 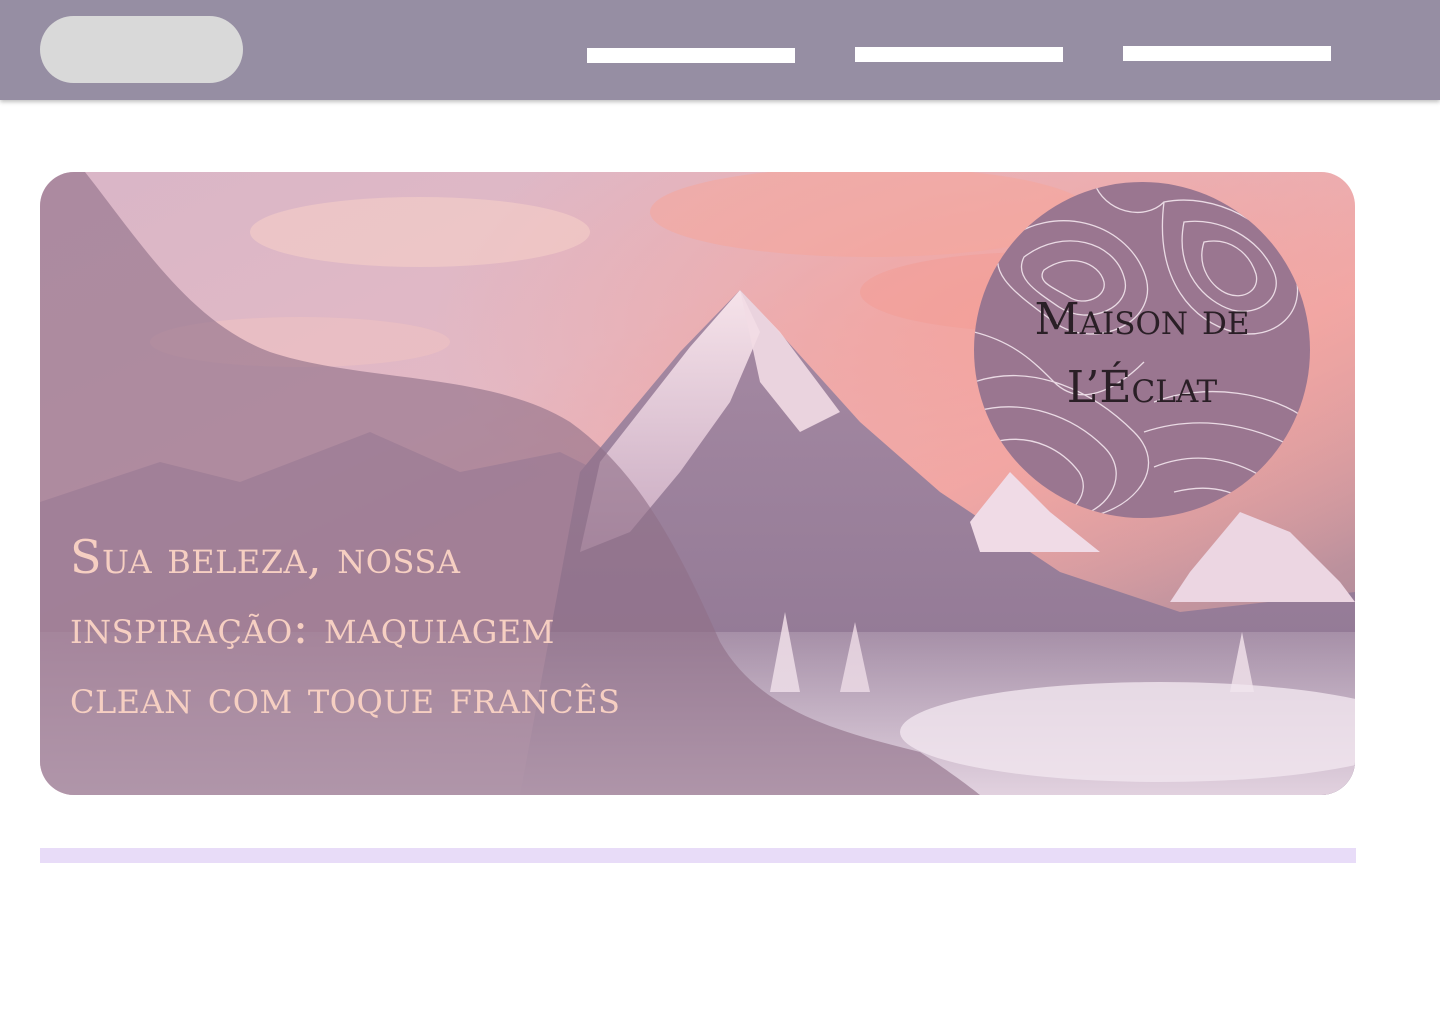 What do you see at coordinates (1142, 353) in the screenshot?
I see `brand-name: Maison de L’Éclat` at bounding box center [1142, 353].